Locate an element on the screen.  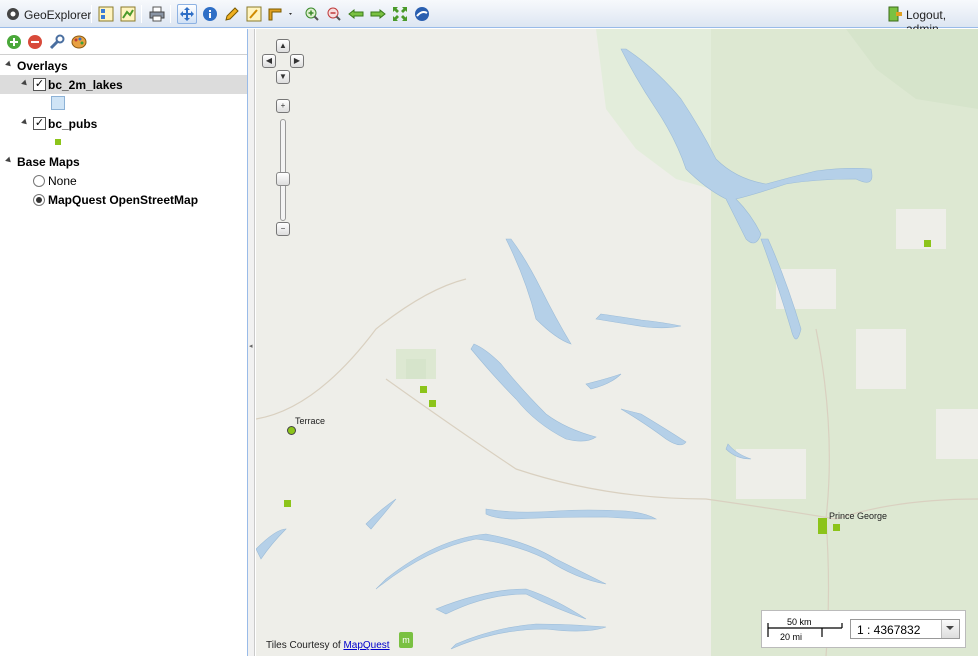
legend-row-lakes is located at coordinates (123, 104).